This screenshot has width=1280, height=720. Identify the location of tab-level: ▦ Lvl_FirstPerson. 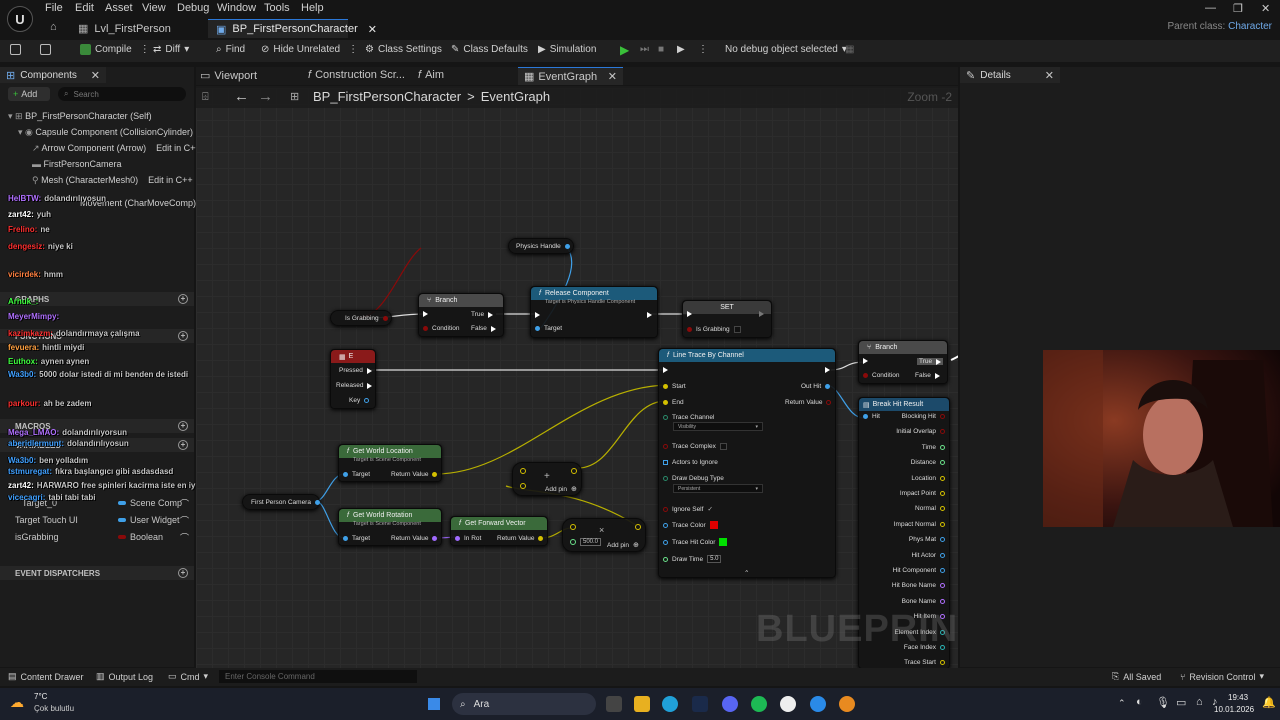
(124, 28).